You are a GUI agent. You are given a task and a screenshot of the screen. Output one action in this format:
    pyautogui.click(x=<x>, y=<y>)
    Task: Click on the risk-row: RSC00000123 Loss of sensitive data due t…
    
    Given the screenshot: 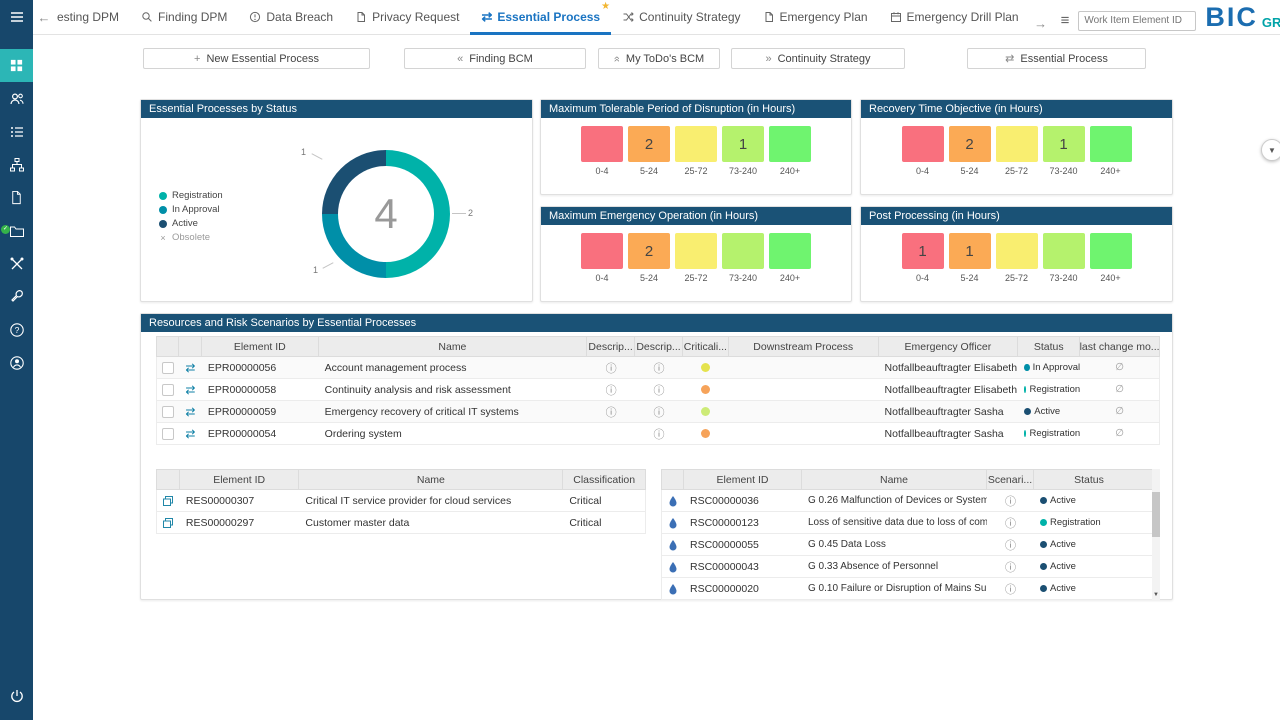 What is the action you would take?
    pyautogui.click(x=910, y=523)
    